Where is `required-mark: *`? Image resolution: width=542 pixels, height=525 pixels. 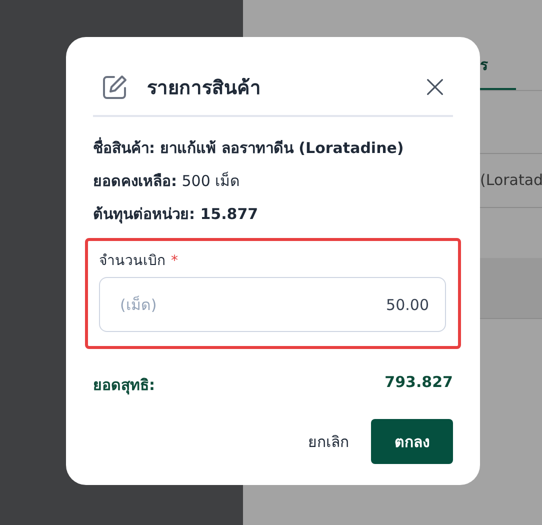
required-mark: * is located at coordinates (174, 261).